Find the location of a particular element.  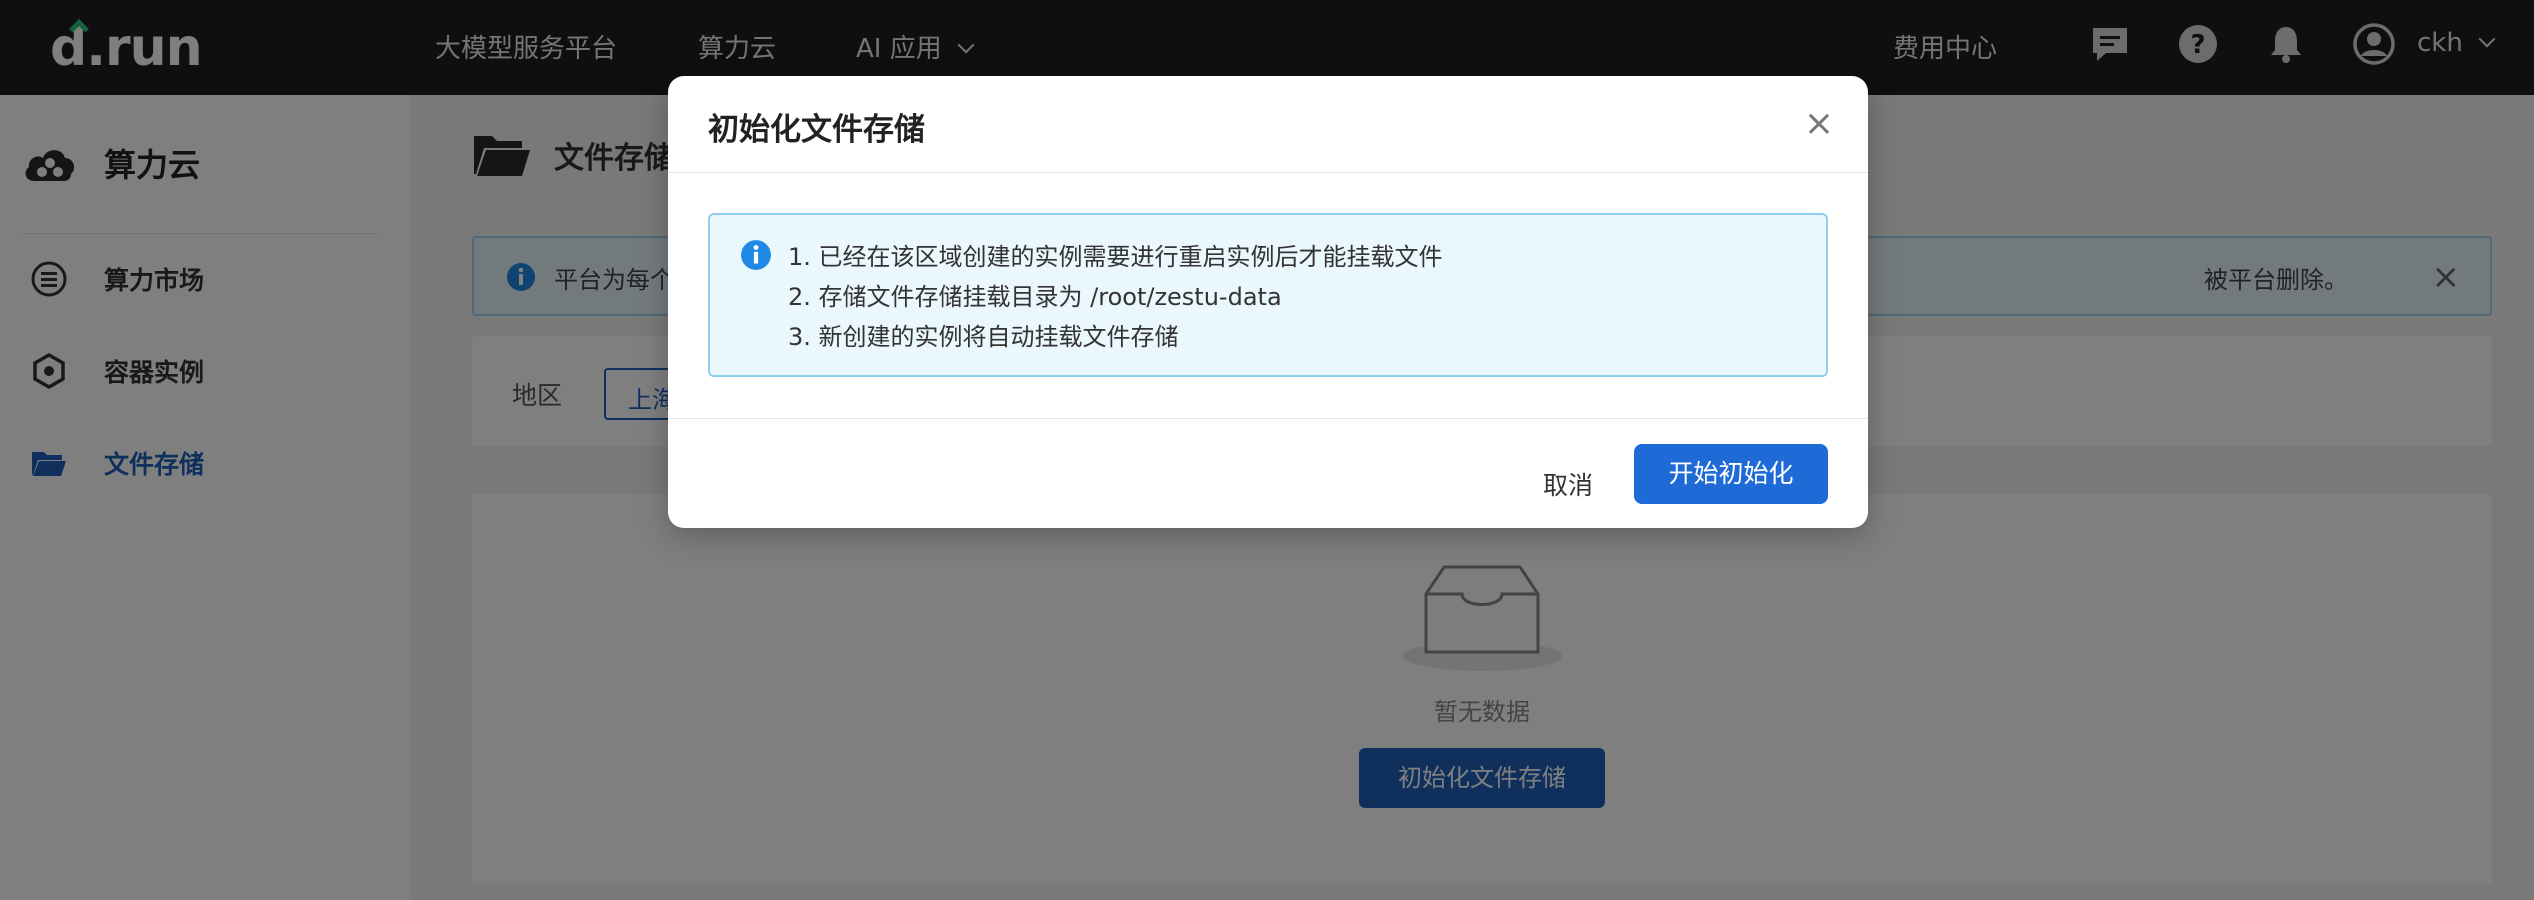

info-line: 3. 新创建的实例将自动挂载文件存储 is located at coordinates (983, 337).